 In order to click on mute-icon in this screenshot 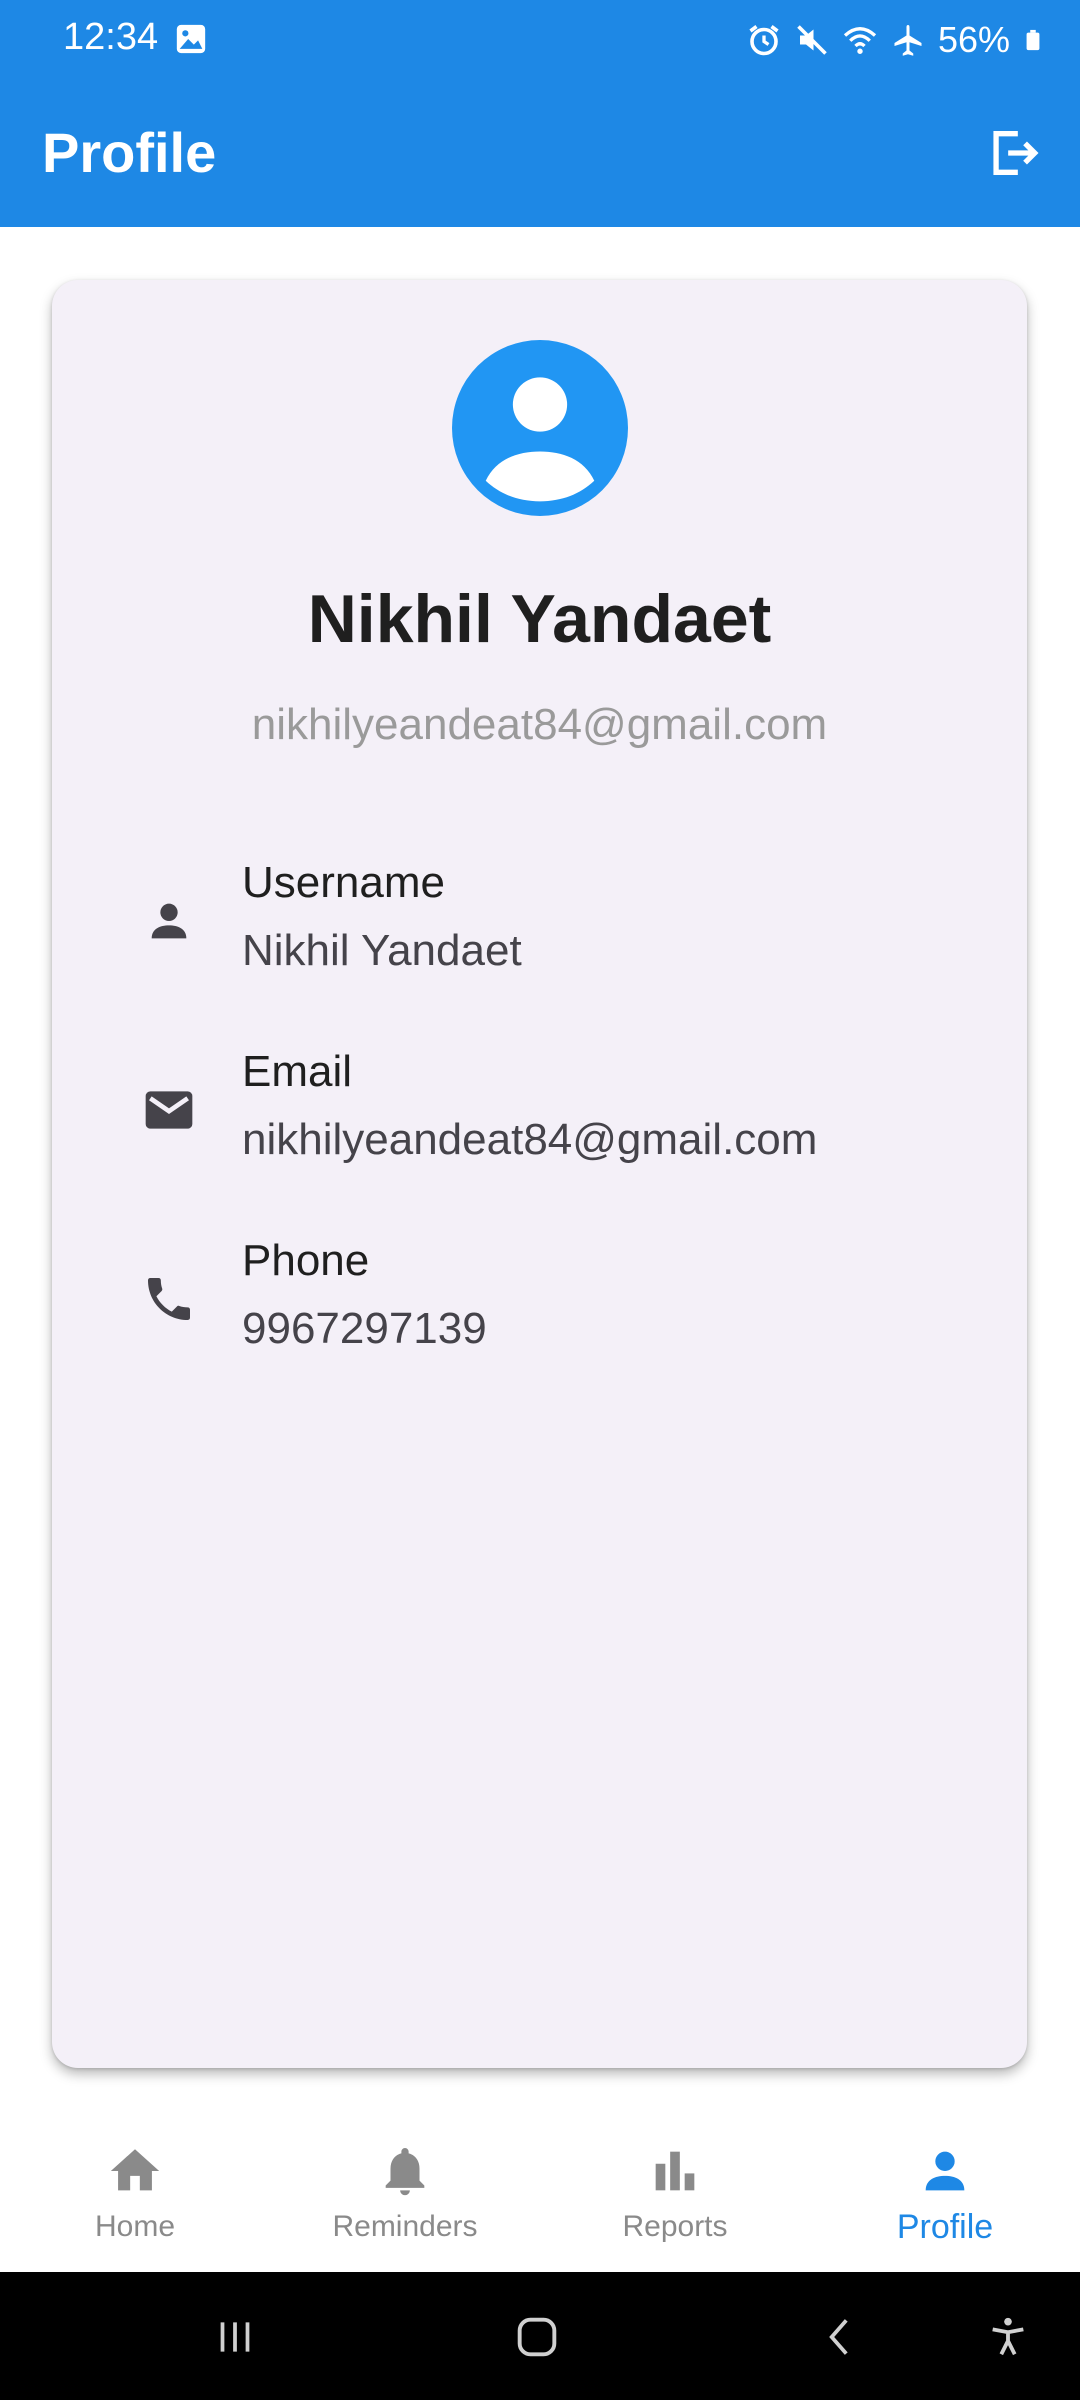, I will do `click(812, 40)`.